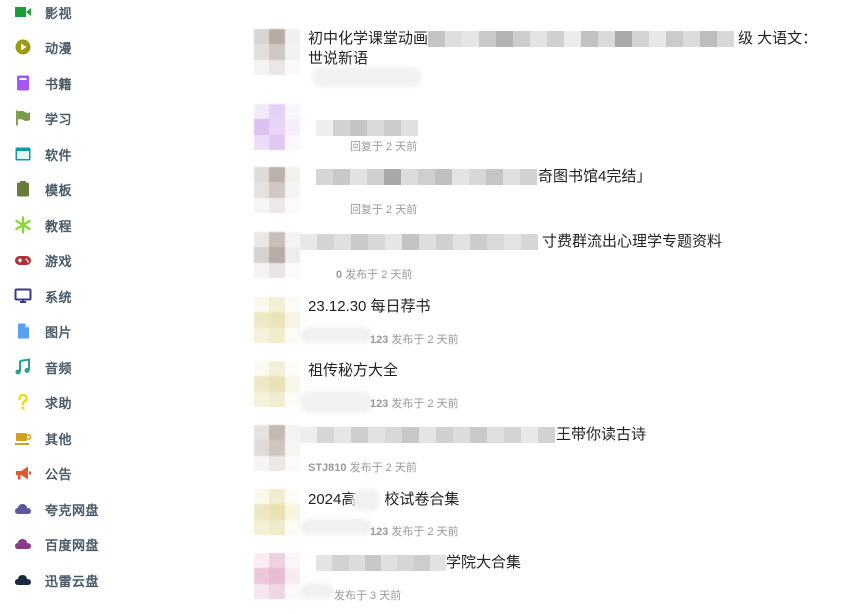 The width and height of the screenshot is (845, 614). What do you see at coordinates (23, 225) in the screenshot?
I see `snowflake-icon` at bounding box center [23, 225].